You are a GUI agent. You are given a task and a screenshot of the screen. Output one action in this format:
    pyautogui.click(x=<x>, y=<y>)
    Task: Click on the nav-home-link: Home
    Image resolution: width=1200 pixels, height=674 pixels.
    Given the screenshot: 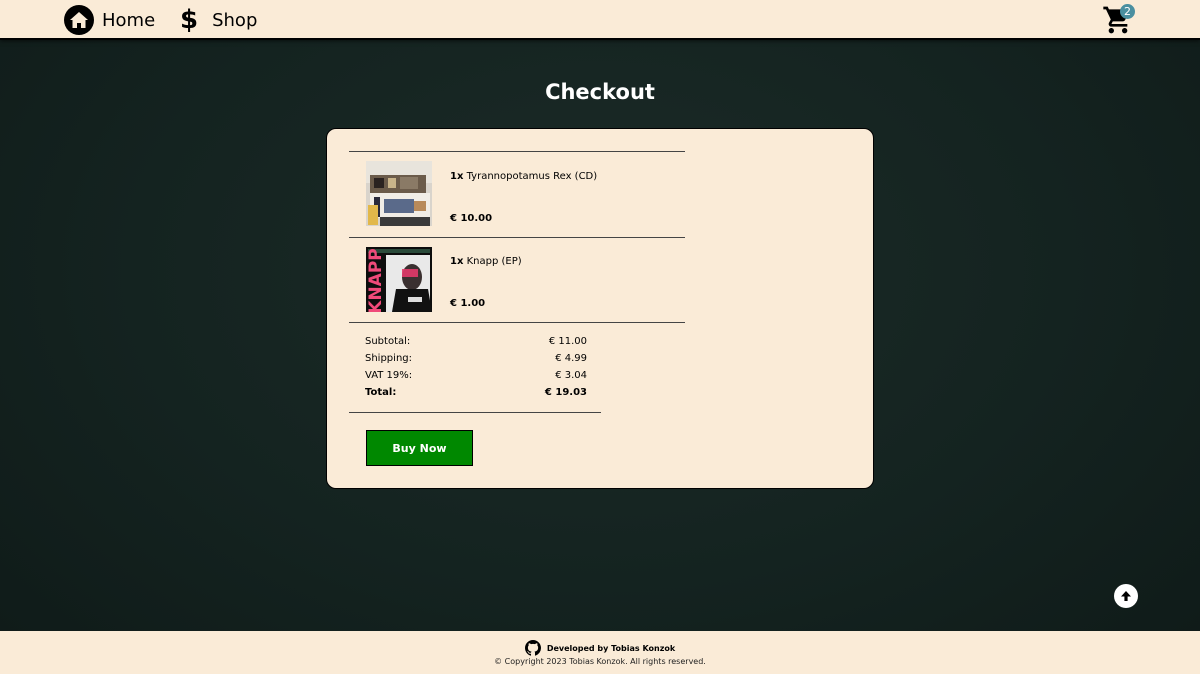 What is the action you would take?
    pyautogui.click(x=109, y=20)
    